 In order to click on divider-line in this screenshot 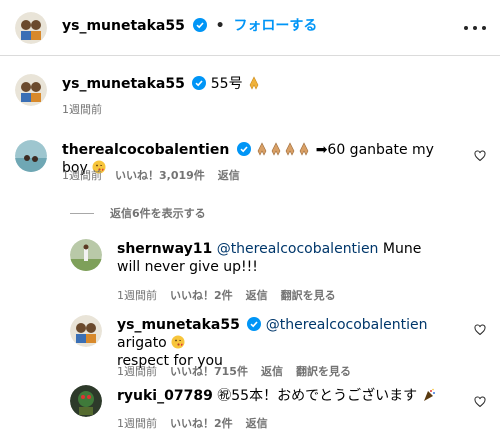, I will do `click(82, 213)`.